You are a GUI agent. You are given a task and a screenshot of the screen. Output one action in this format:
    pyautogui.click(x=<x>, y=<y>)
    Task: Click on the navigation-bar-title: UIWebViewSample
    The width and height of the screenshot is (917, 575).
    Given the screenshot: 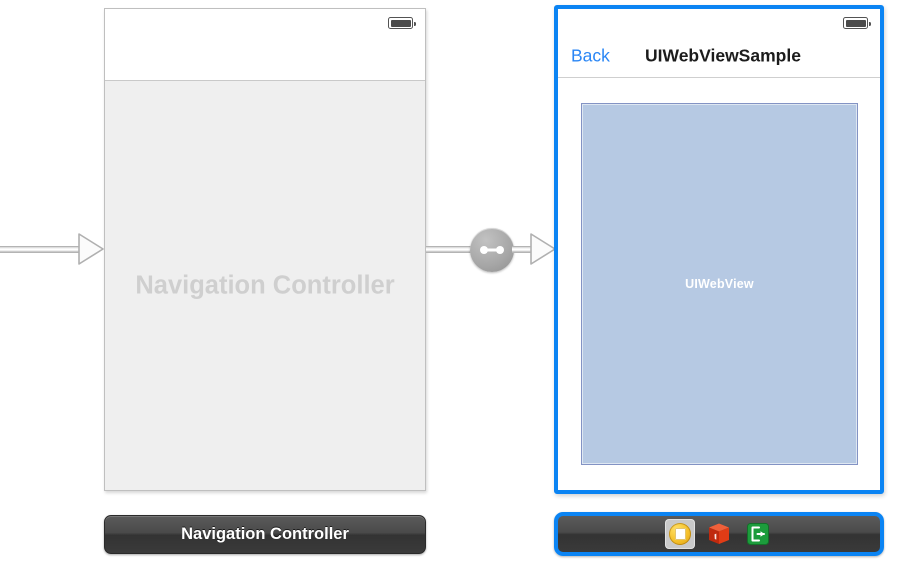 What is the action you would take?
    pyautogui.click(x=723, y=55)
    